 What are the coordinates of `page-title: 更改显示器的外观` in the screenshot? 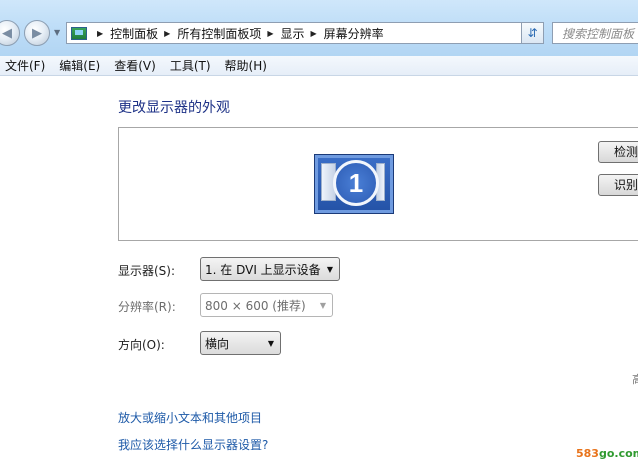 It's located at (174, 108).